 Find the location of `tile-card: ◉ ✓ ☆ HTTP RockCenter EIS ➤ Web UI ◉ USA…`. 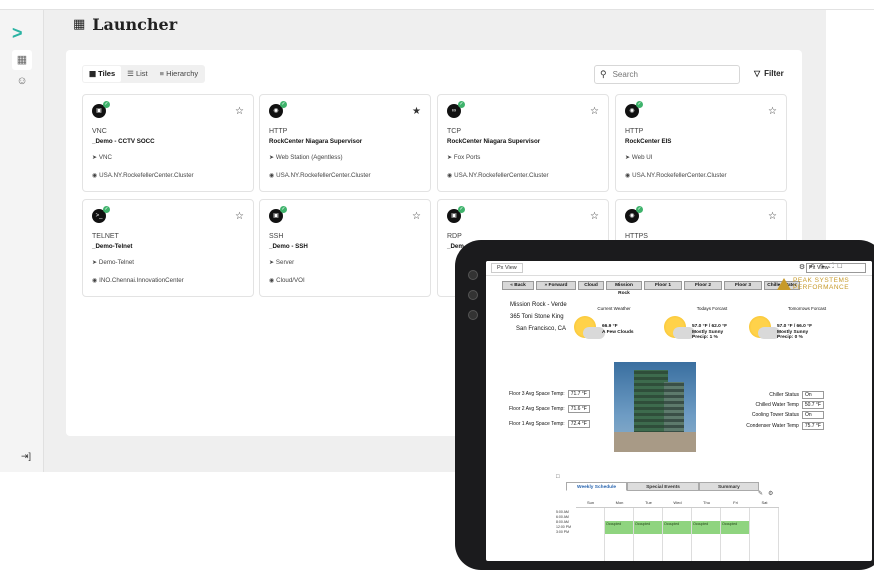

tile-card: ◉ ✓ ☆ HTTP RockCenter EIS ➤ Web UI ◉ USA… is located at coordinates (701, 143).